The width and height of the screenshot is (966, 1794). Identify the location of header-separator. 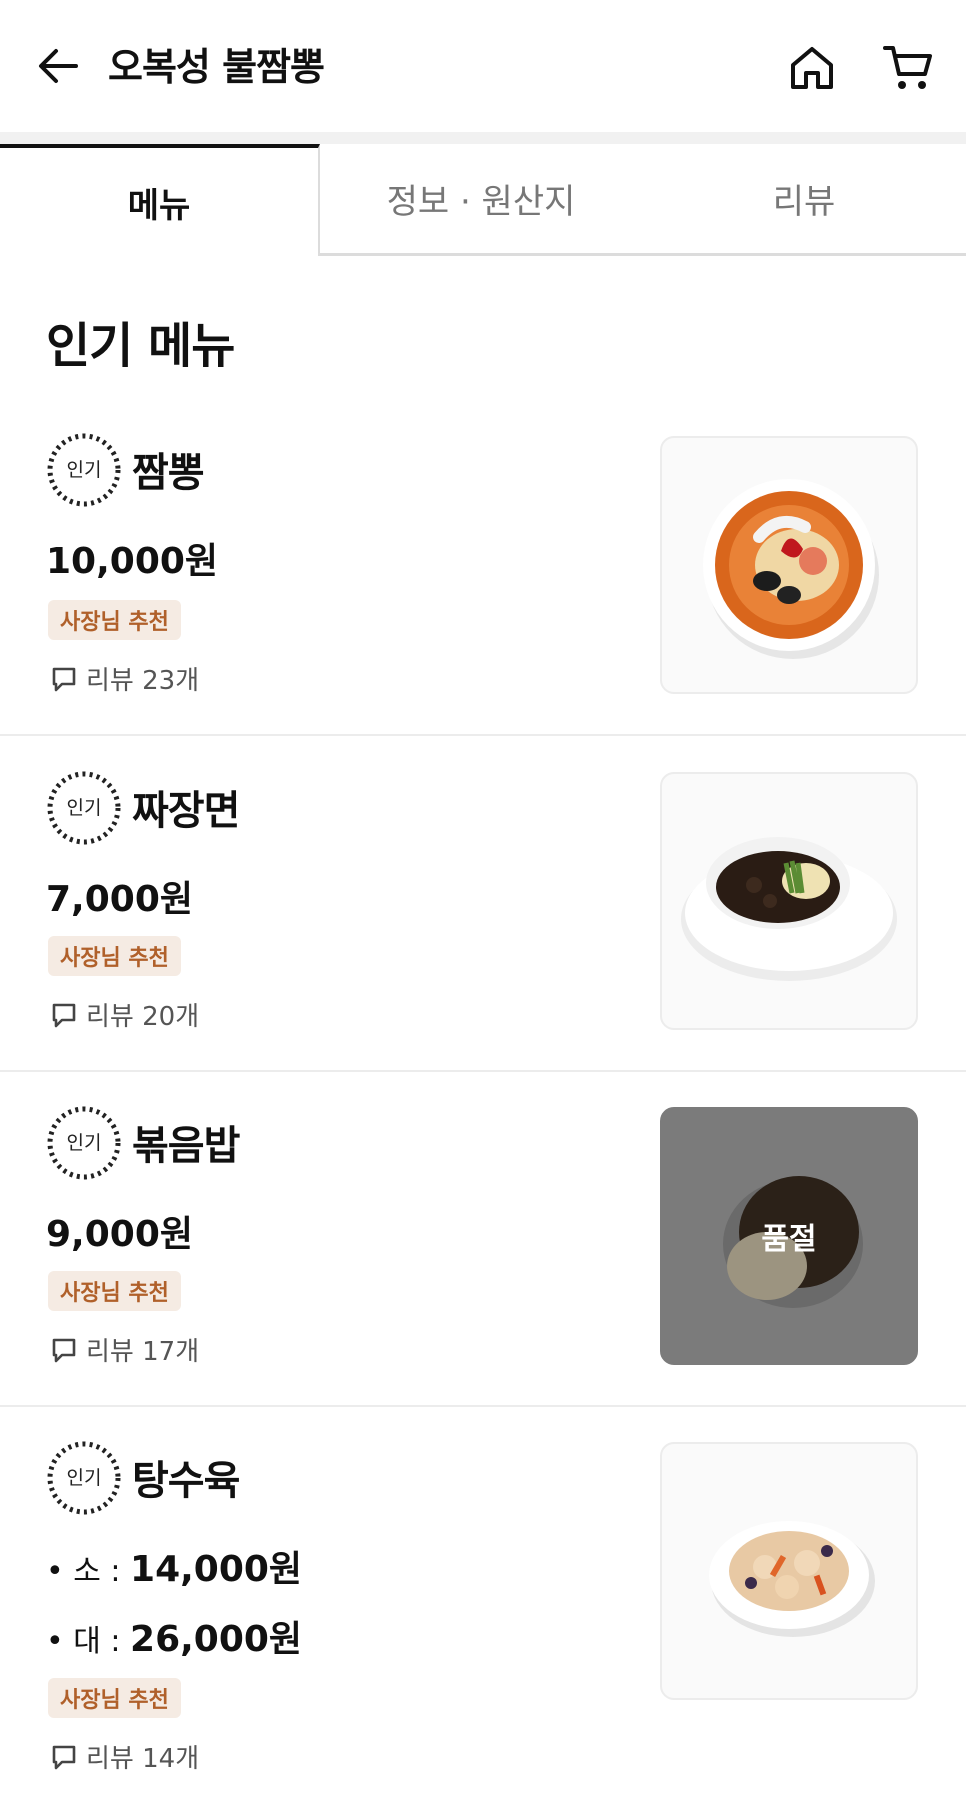
(483, 138).